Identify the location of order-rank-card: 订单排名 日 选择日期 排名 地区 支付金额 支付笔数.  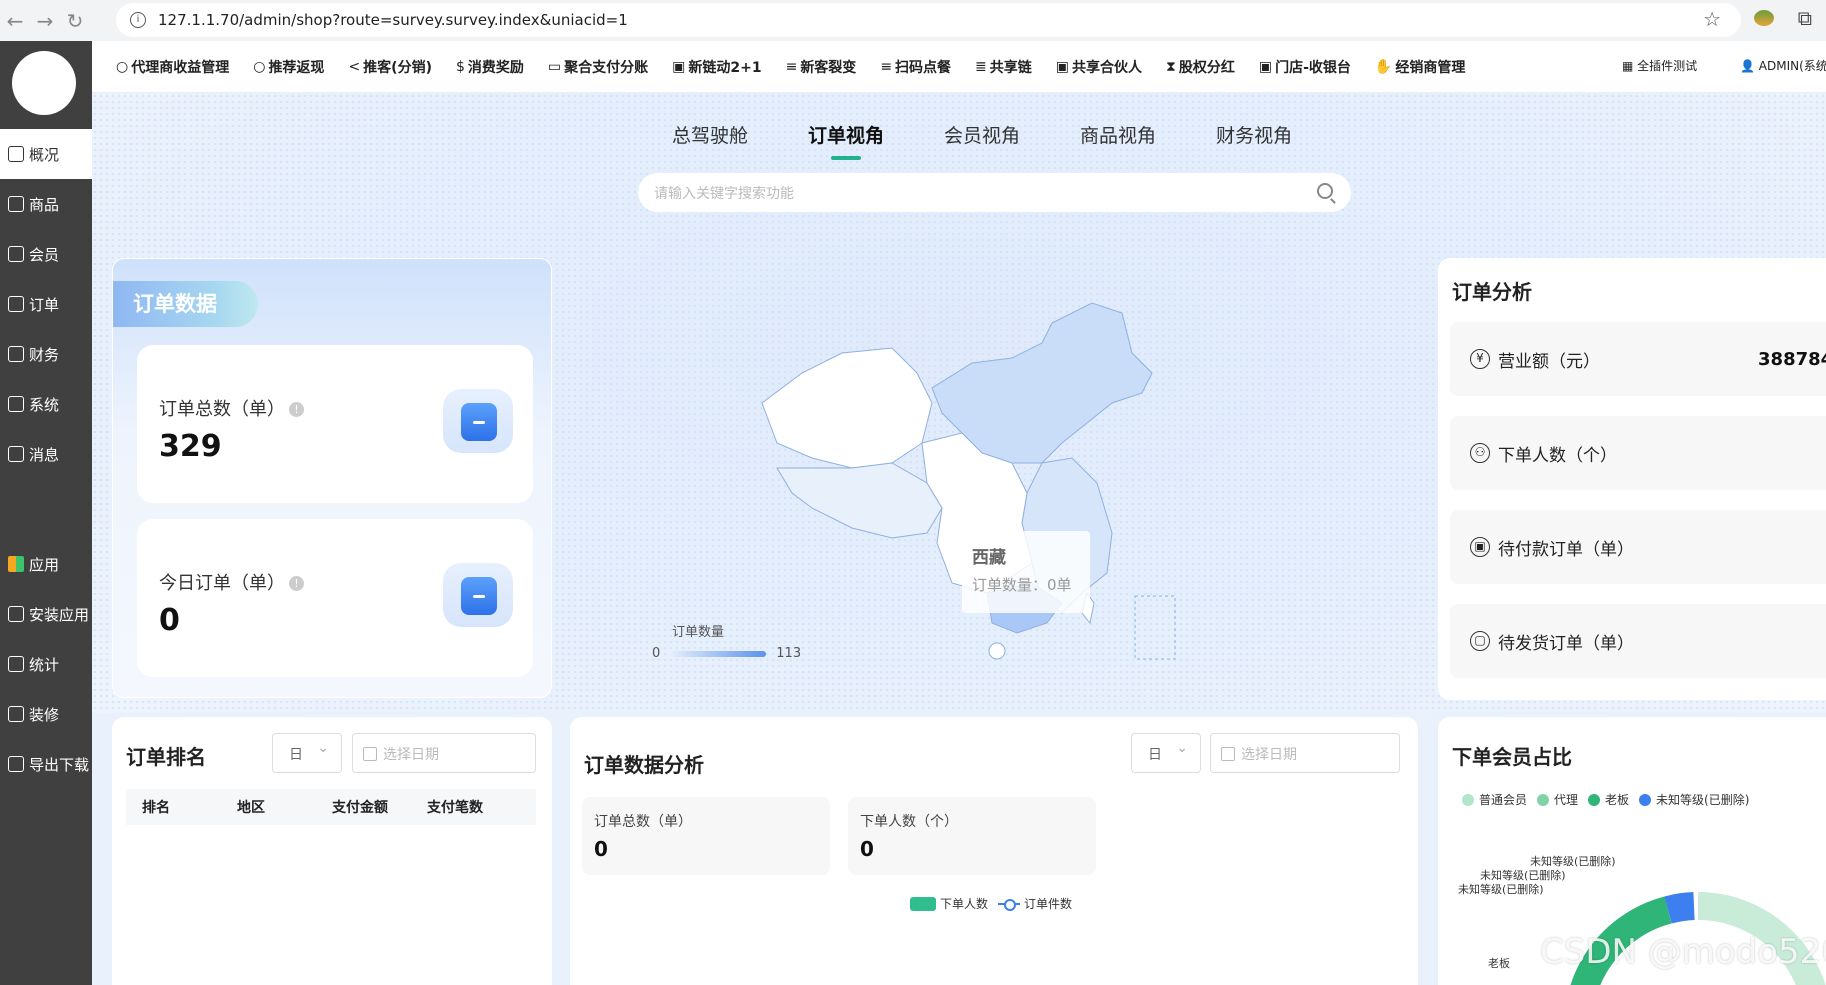
(332, 851).